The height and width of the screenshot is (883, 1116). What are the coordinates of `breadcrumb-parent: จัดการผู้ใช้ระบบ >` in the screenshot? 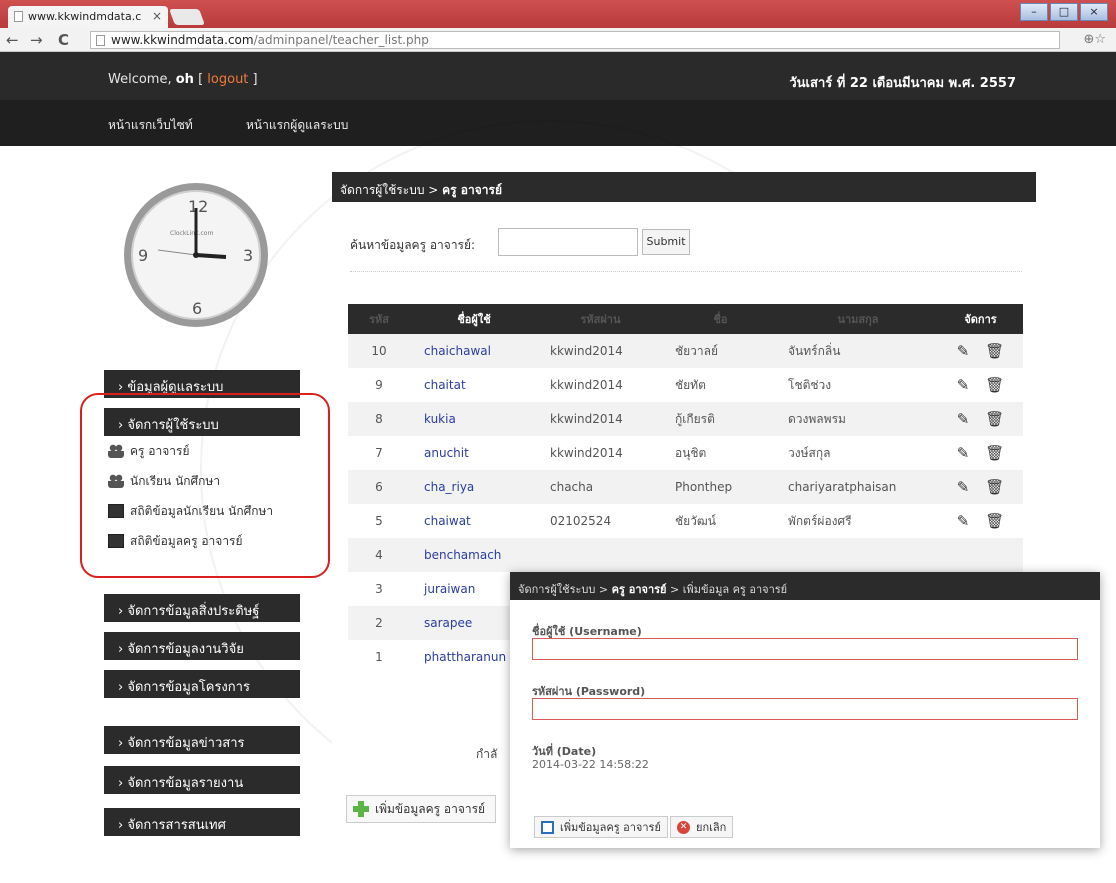 It's located at (389, 190).